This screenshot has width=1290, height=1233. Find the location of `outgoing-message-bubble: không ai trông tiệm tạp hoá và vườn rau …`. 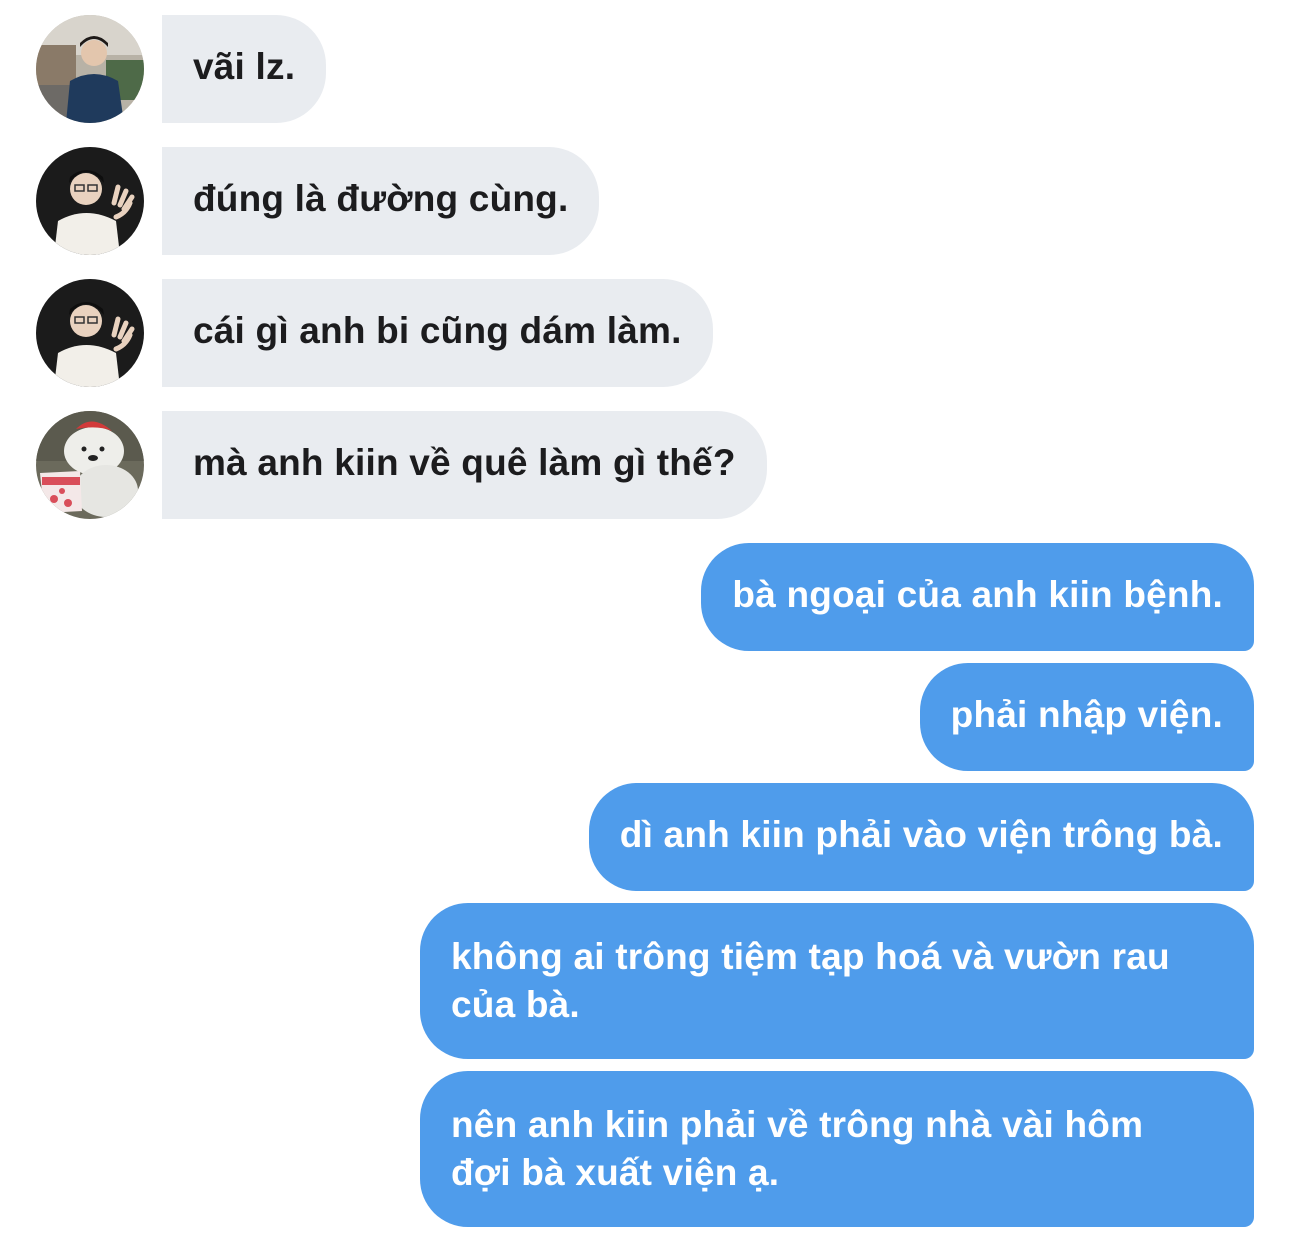

outgoing-message-bubble: không ai trông tiệm tạp hoá và vườn rau … is located at coordinates (837, 981).